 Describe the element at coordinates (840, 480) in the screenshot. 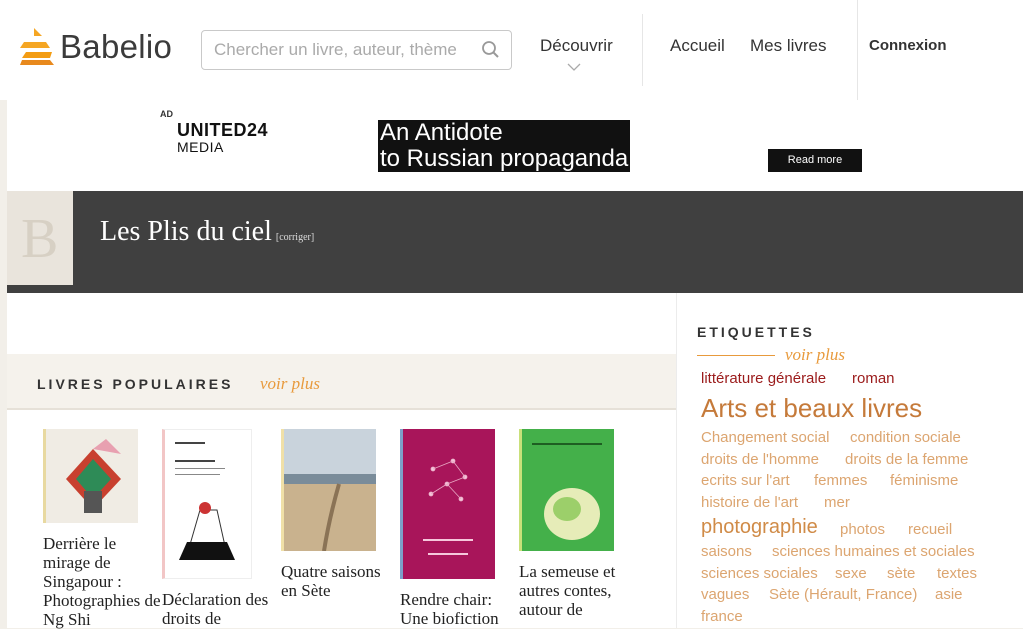

I see `tag-link: femmes` at that location.